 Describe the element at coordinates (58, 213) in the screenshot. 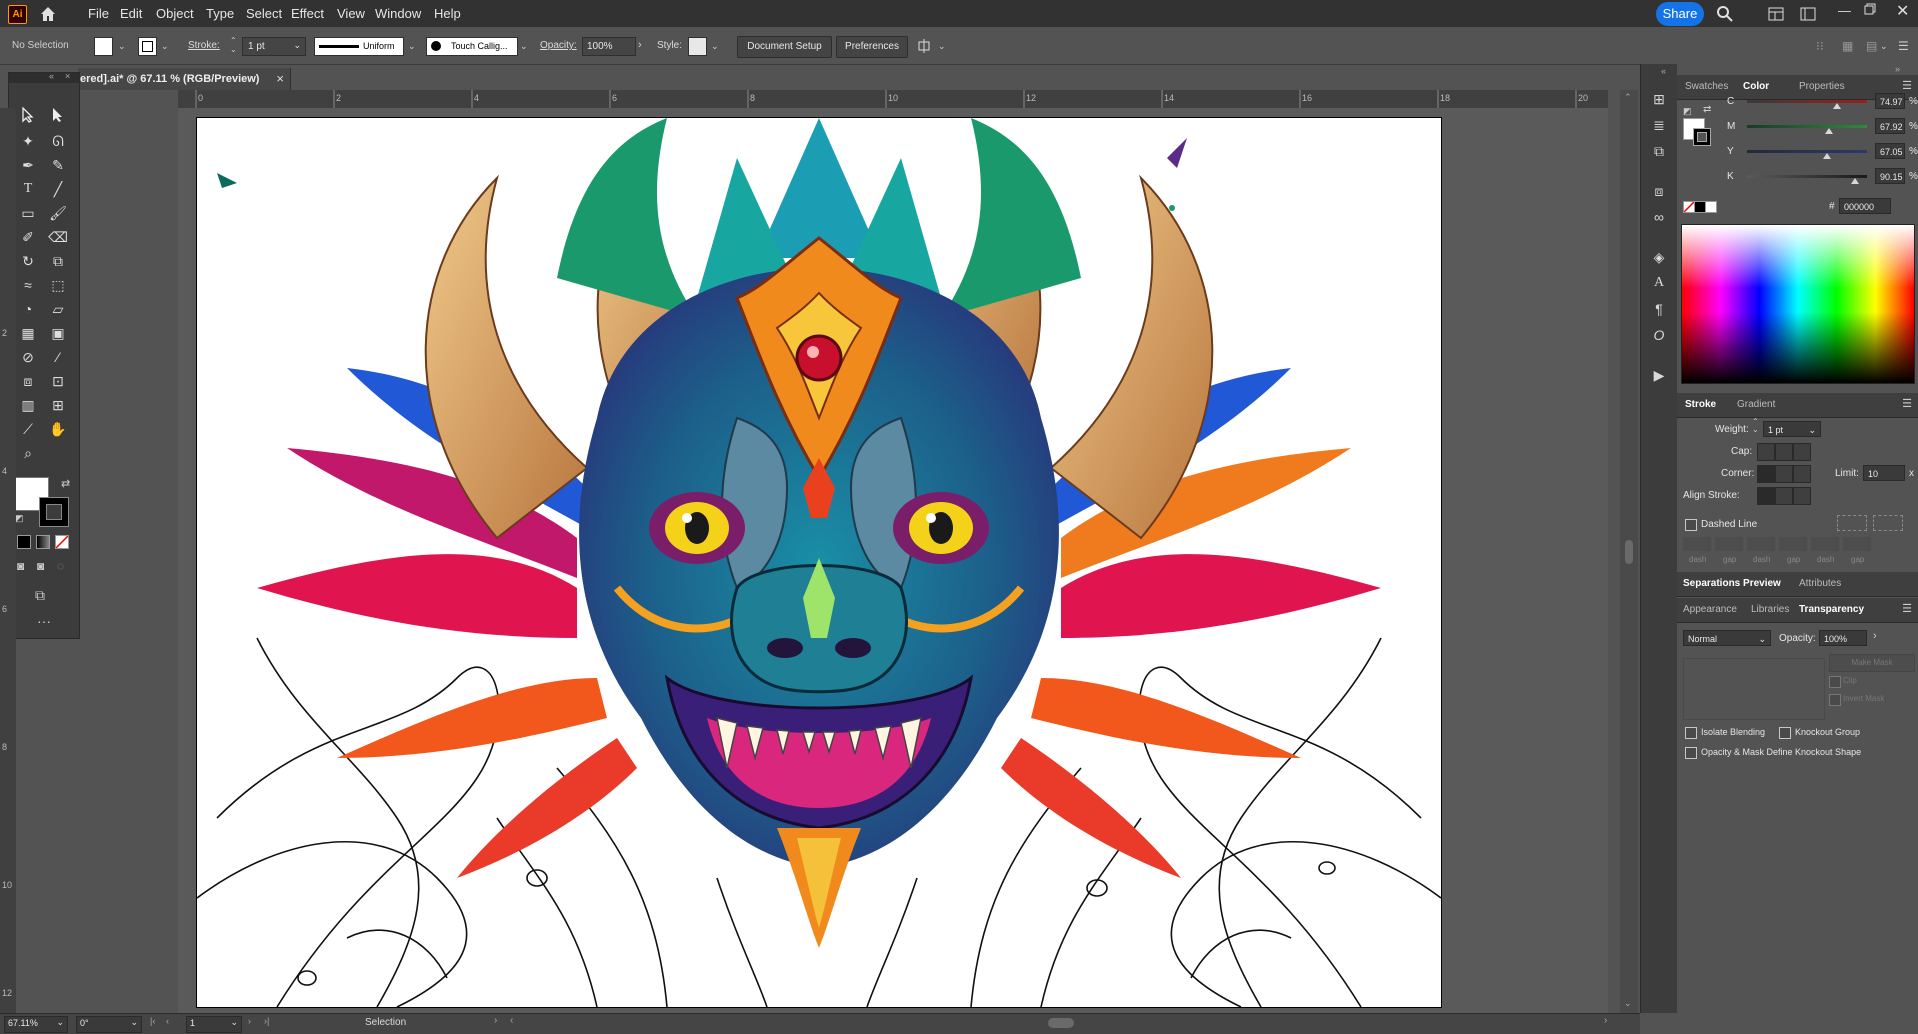

I see `paintbrush-tool-icon: 🖌` at that location.